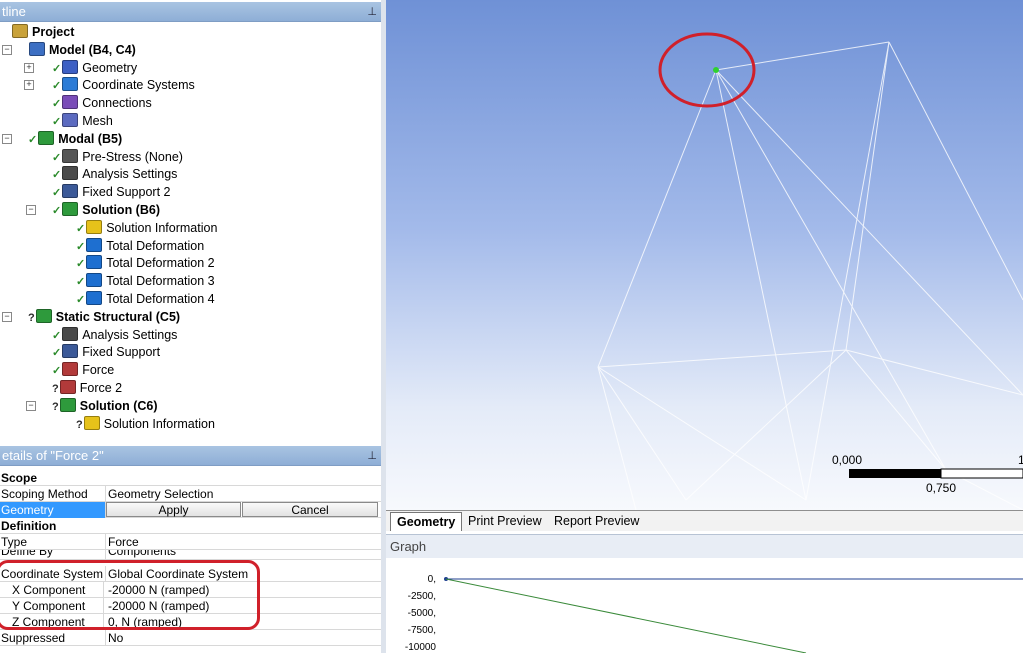 The width and height of the screenshot is (1023, 653). Describe the element at coordinates (130, 334) in the screenshot. I see `outline-item-label: Analysis Settings` at that location.